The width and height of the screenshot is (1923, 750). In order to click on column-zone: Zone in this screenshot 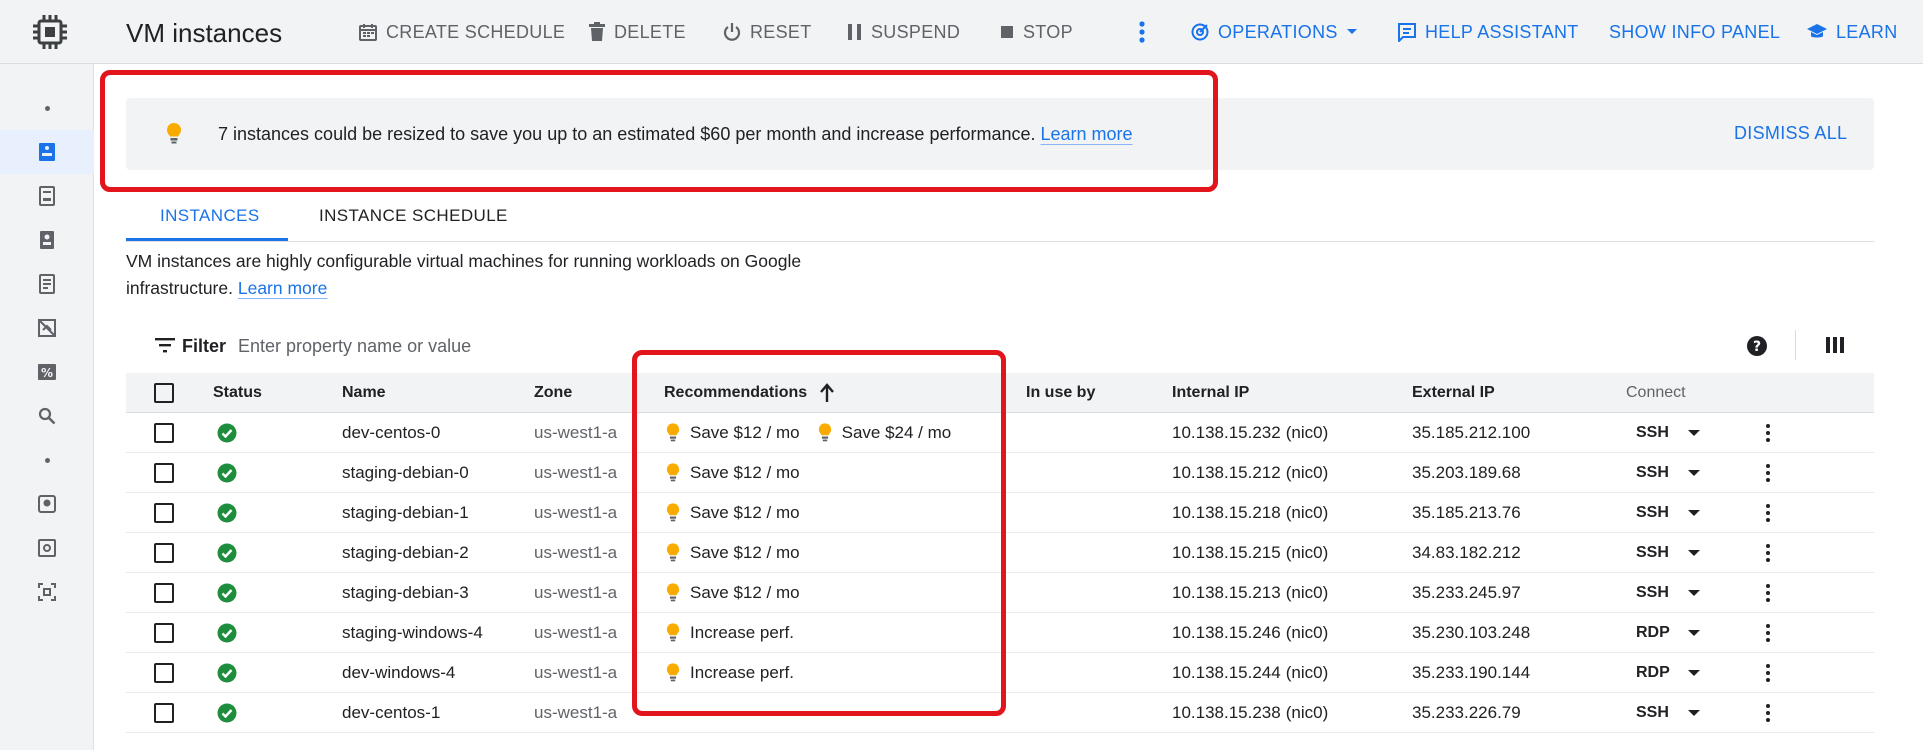, I will do `click(553, 393)`.